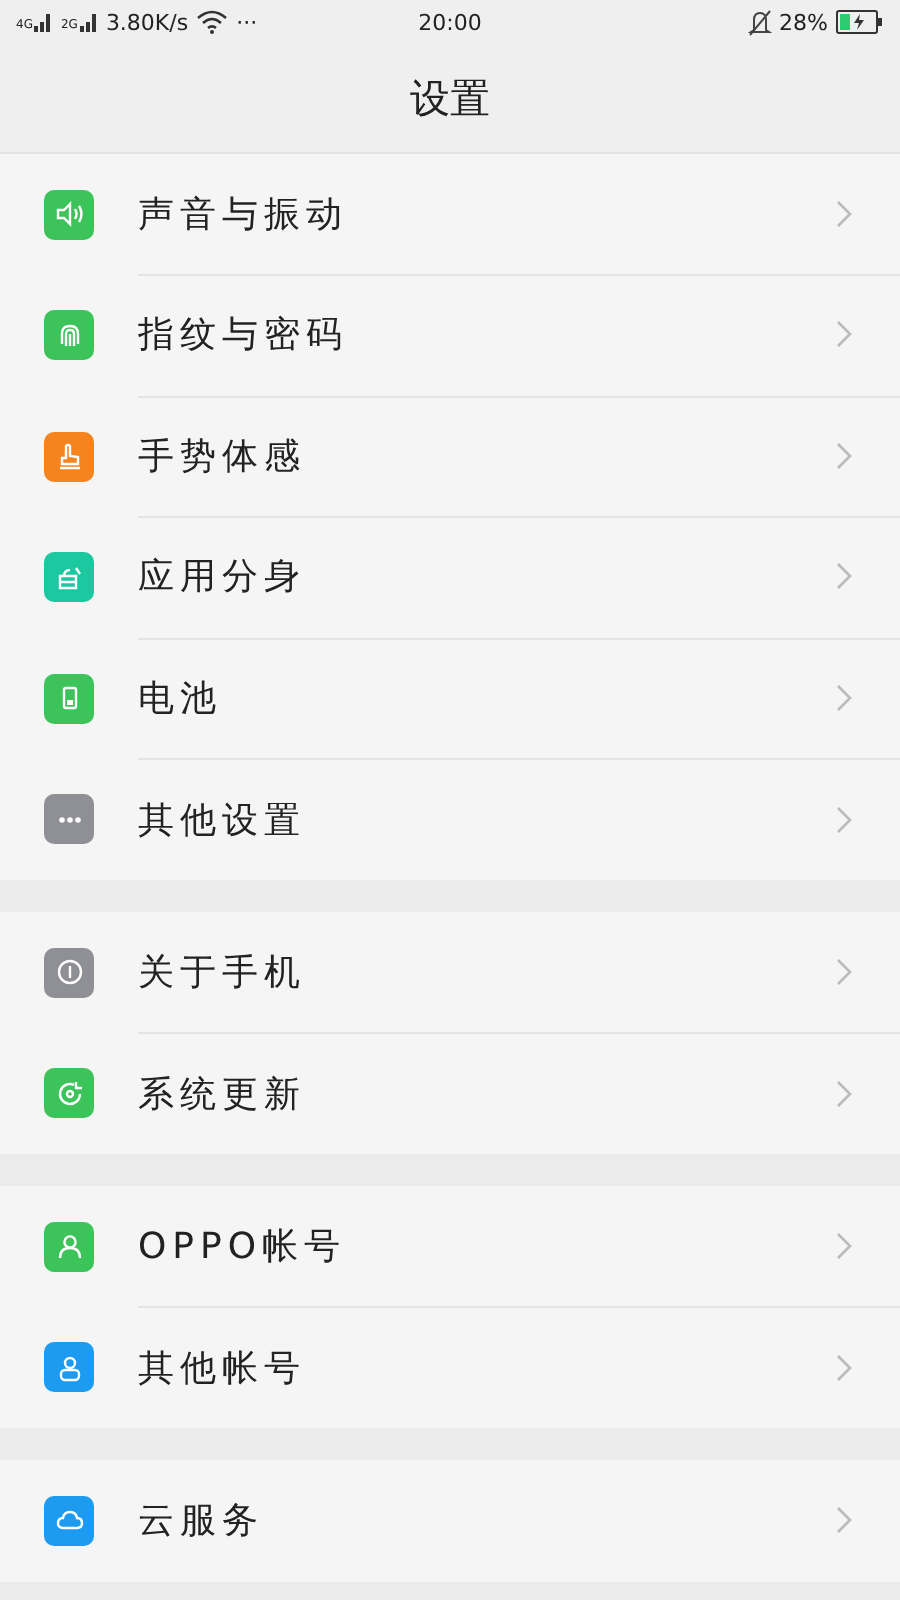 This screenshot has width=900, height=1600. I want to click on clock: 20:00, so click(450, 22).